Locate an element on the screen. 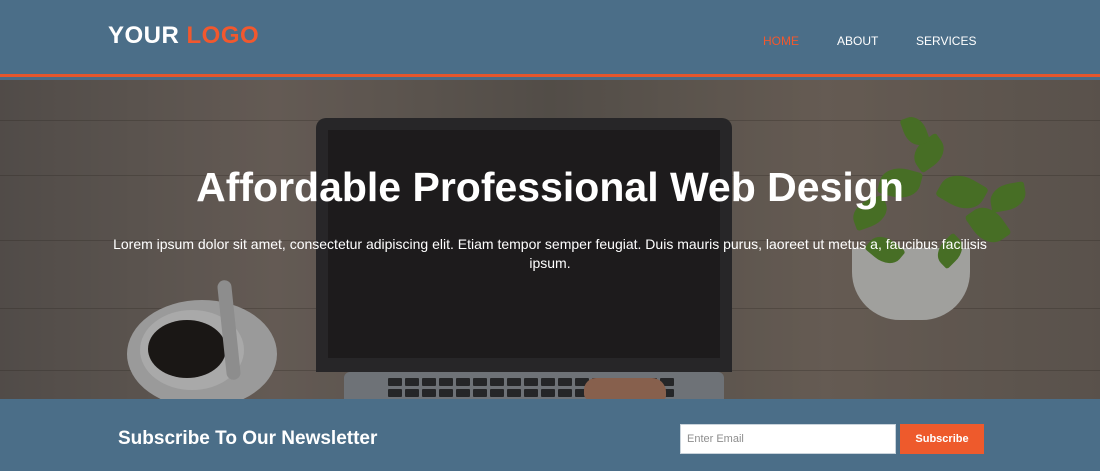 The image size is (1100, 471). site-logo: YOUR LOGO is located at coordinates (183, 36).